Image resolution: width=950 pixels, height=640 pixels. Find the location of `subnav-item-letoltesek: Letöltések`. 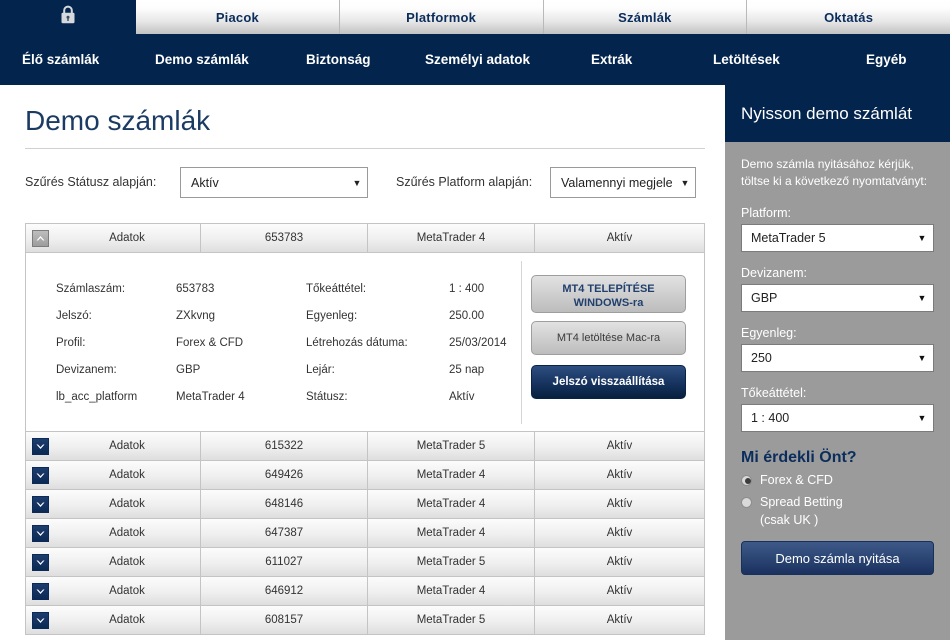

subnav-item-letoltesek: Letöltések is located at coordinates (746, 59).